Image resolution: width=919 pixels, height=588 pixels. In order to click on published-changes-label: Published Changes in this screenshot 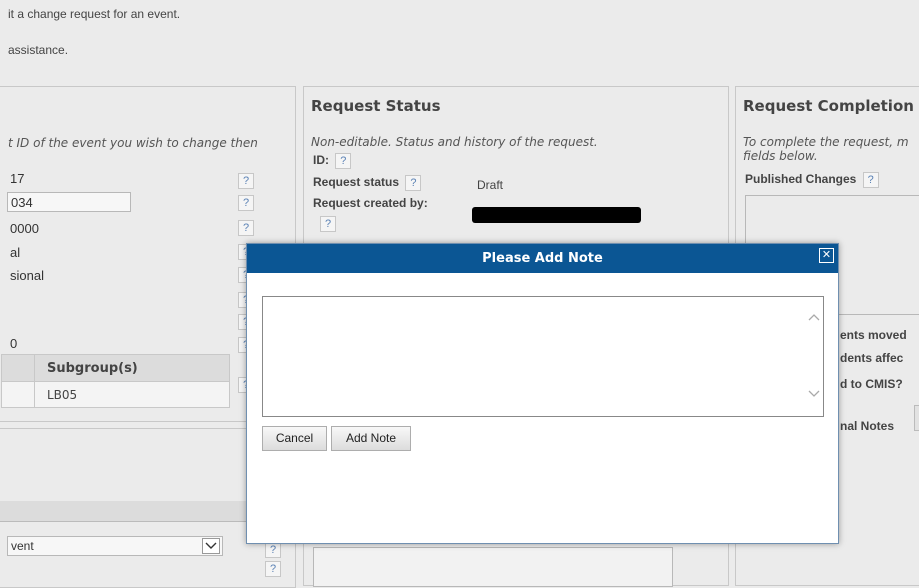, I will do `click(801, 179)`.